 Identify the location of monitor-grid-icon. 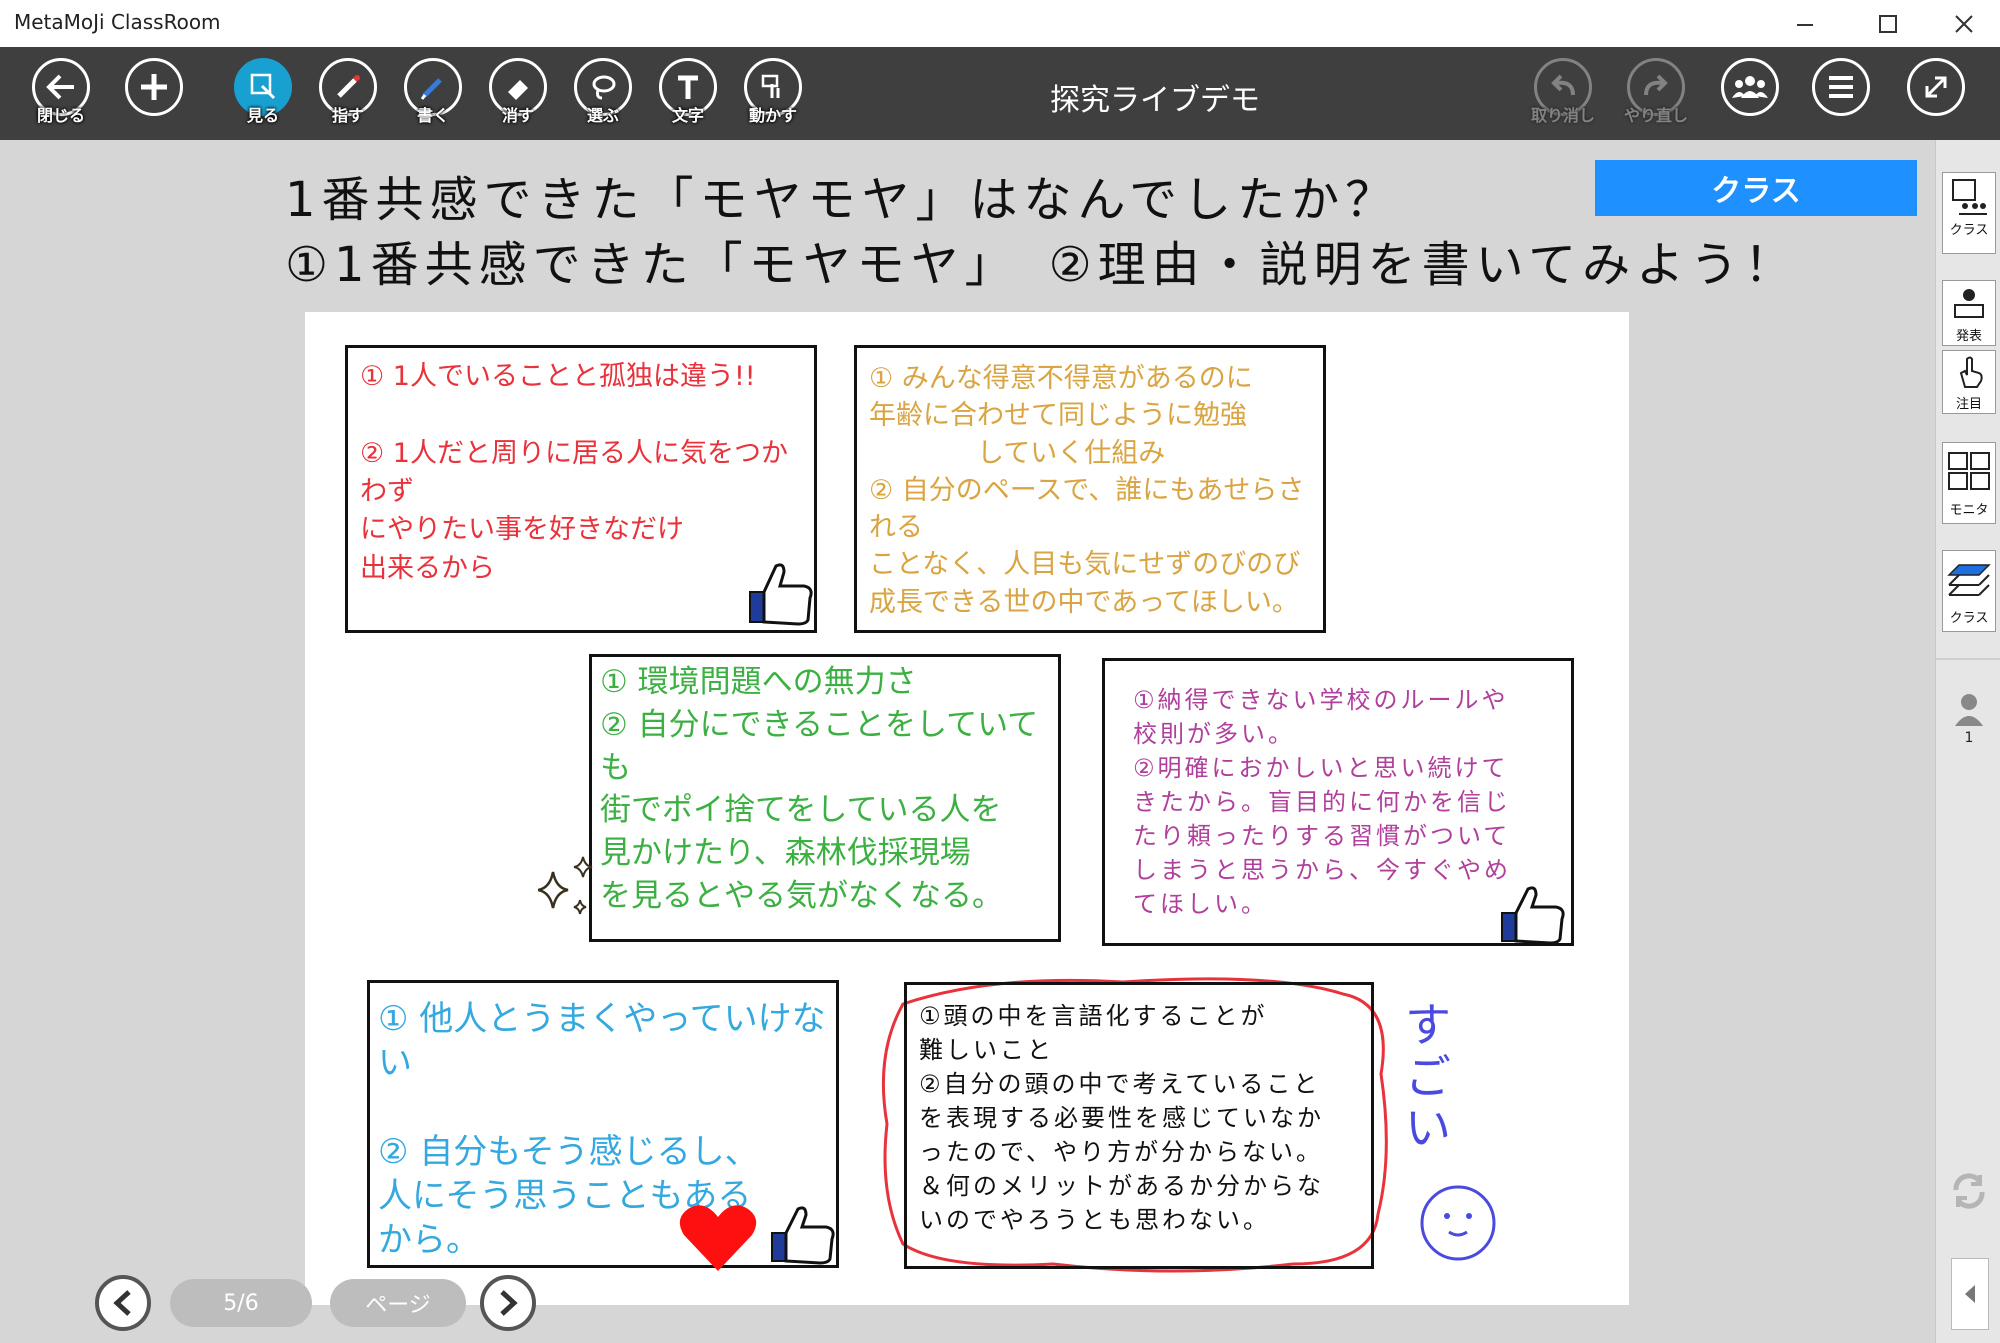
(1969, 471).